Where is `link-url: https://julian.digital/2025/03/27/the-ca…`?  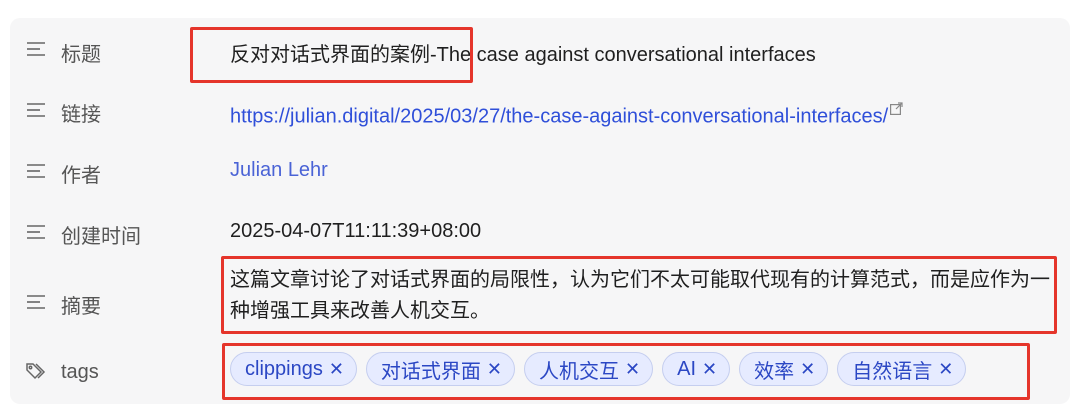
link-url: https://julian.digital/2025/03/27/the-ca… is located at coordinates (559, 117).